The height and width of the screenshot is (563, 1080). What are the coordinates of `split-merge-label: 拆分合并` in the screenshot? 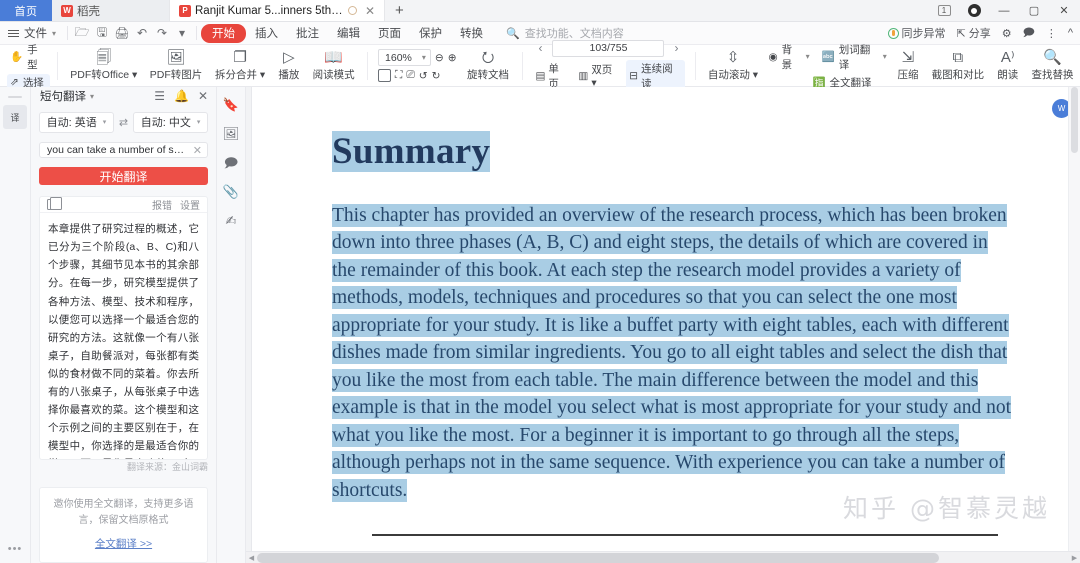 It's located at (236, 74).